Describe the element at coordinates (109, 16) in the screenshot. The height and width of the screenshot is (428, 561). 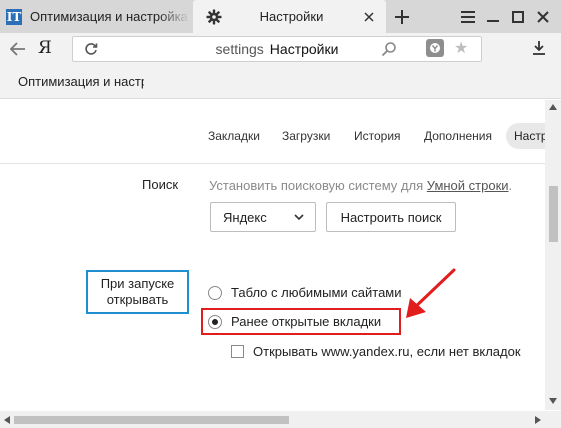
I see `tab-title: Оптимизация и настройка` at that location.